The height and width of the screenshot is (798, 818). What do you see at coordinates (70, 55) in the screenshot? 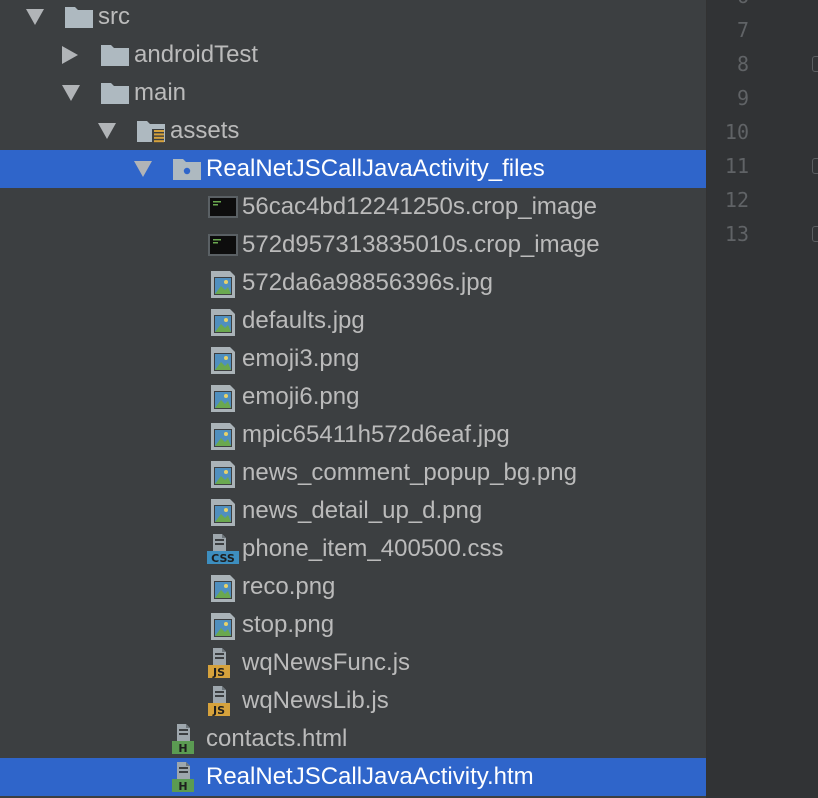
I see `expand-arrow-icon` at bounding box center [70, 55].